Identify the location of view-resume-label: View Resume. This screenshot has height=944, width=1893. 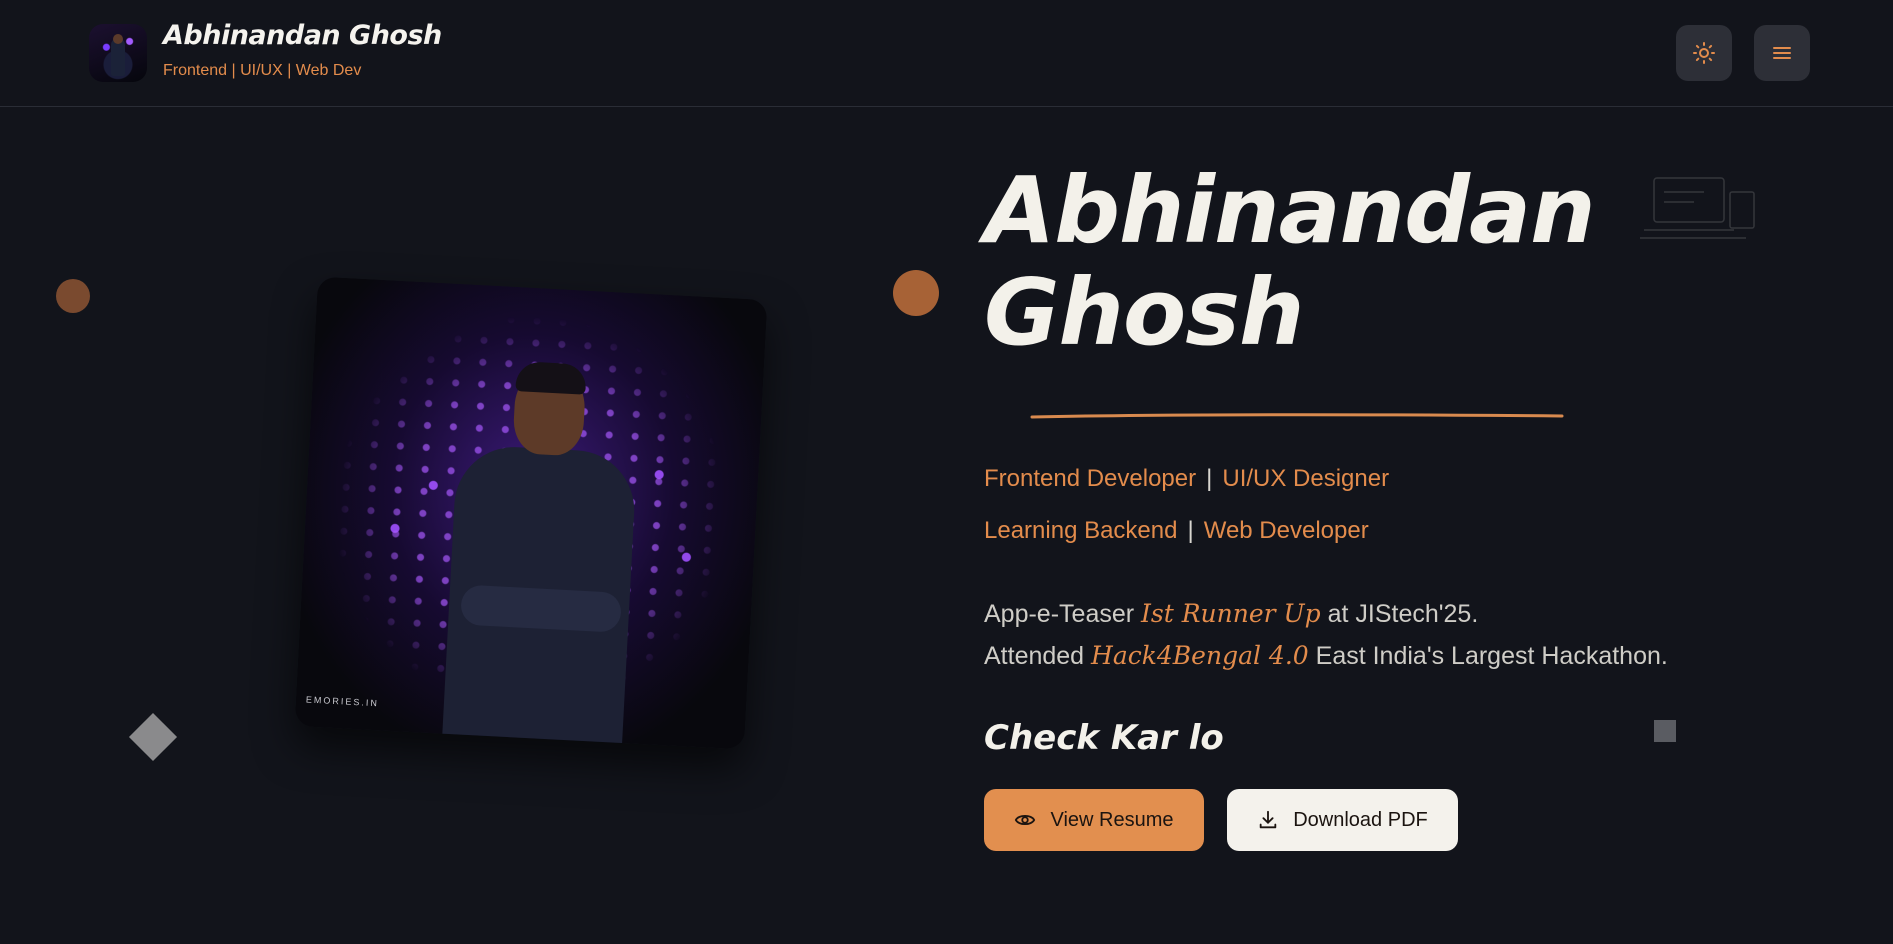
(1112, 819).